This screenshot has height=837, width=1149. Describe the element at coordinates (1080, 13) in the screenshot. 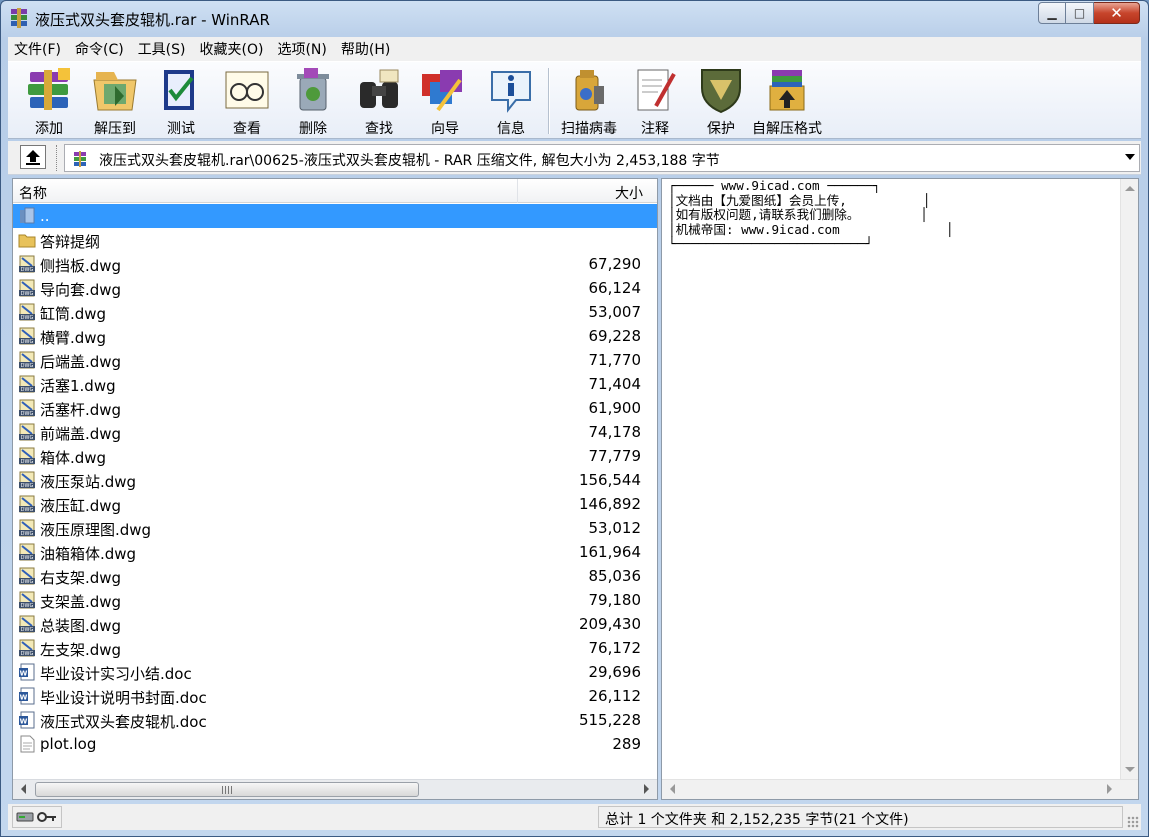

I see `maximize-button: □` at that location.